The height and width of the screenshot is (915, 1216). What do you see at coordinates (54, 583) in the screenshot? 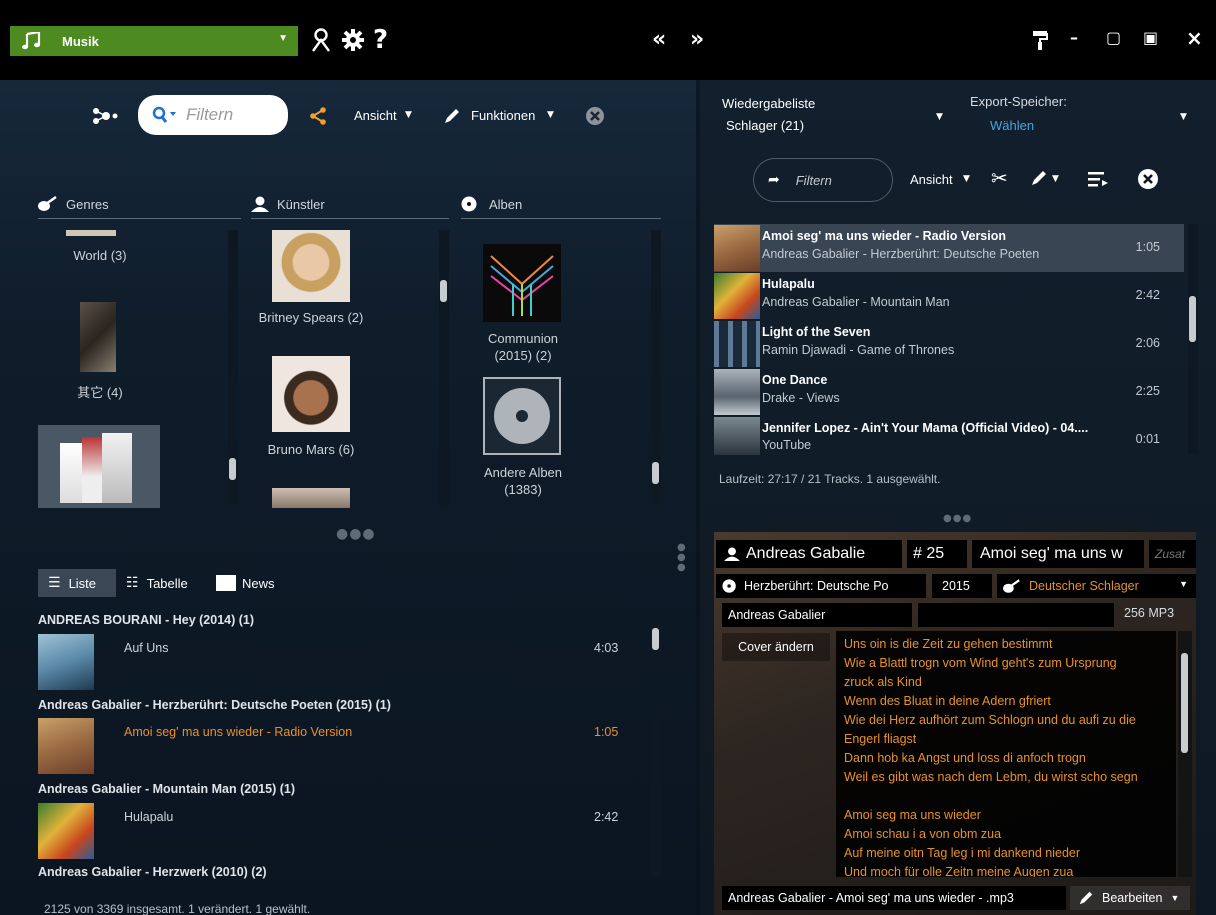
I see `list-icon: ☰` at bounding box center [54, 583].